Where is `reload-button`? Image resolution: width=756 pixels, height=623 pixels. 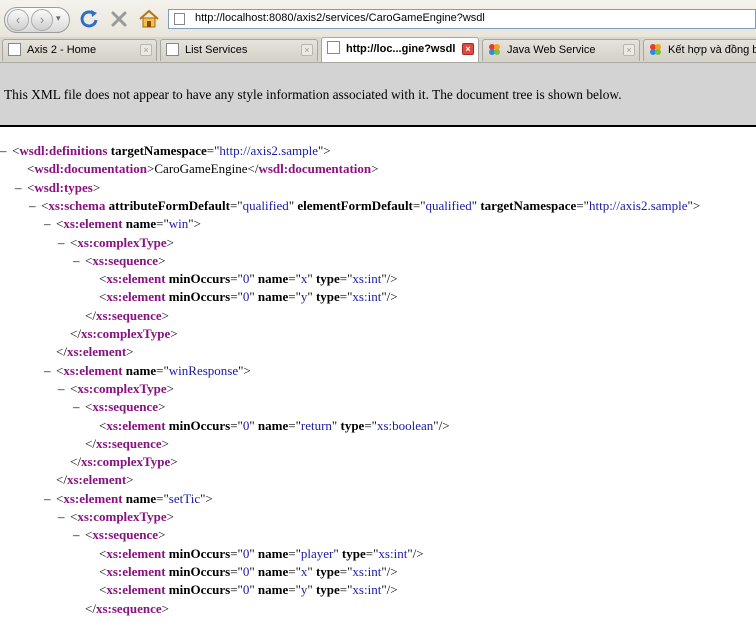
reload-button is located at coordinates (89, 19).